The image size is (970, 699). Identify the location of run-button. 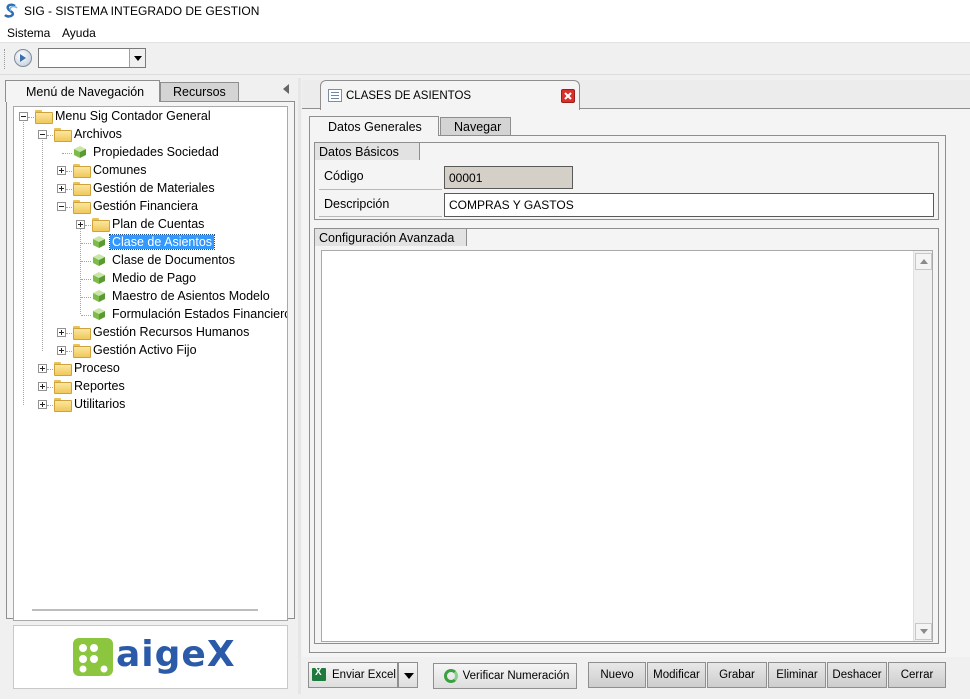
(23, 58).